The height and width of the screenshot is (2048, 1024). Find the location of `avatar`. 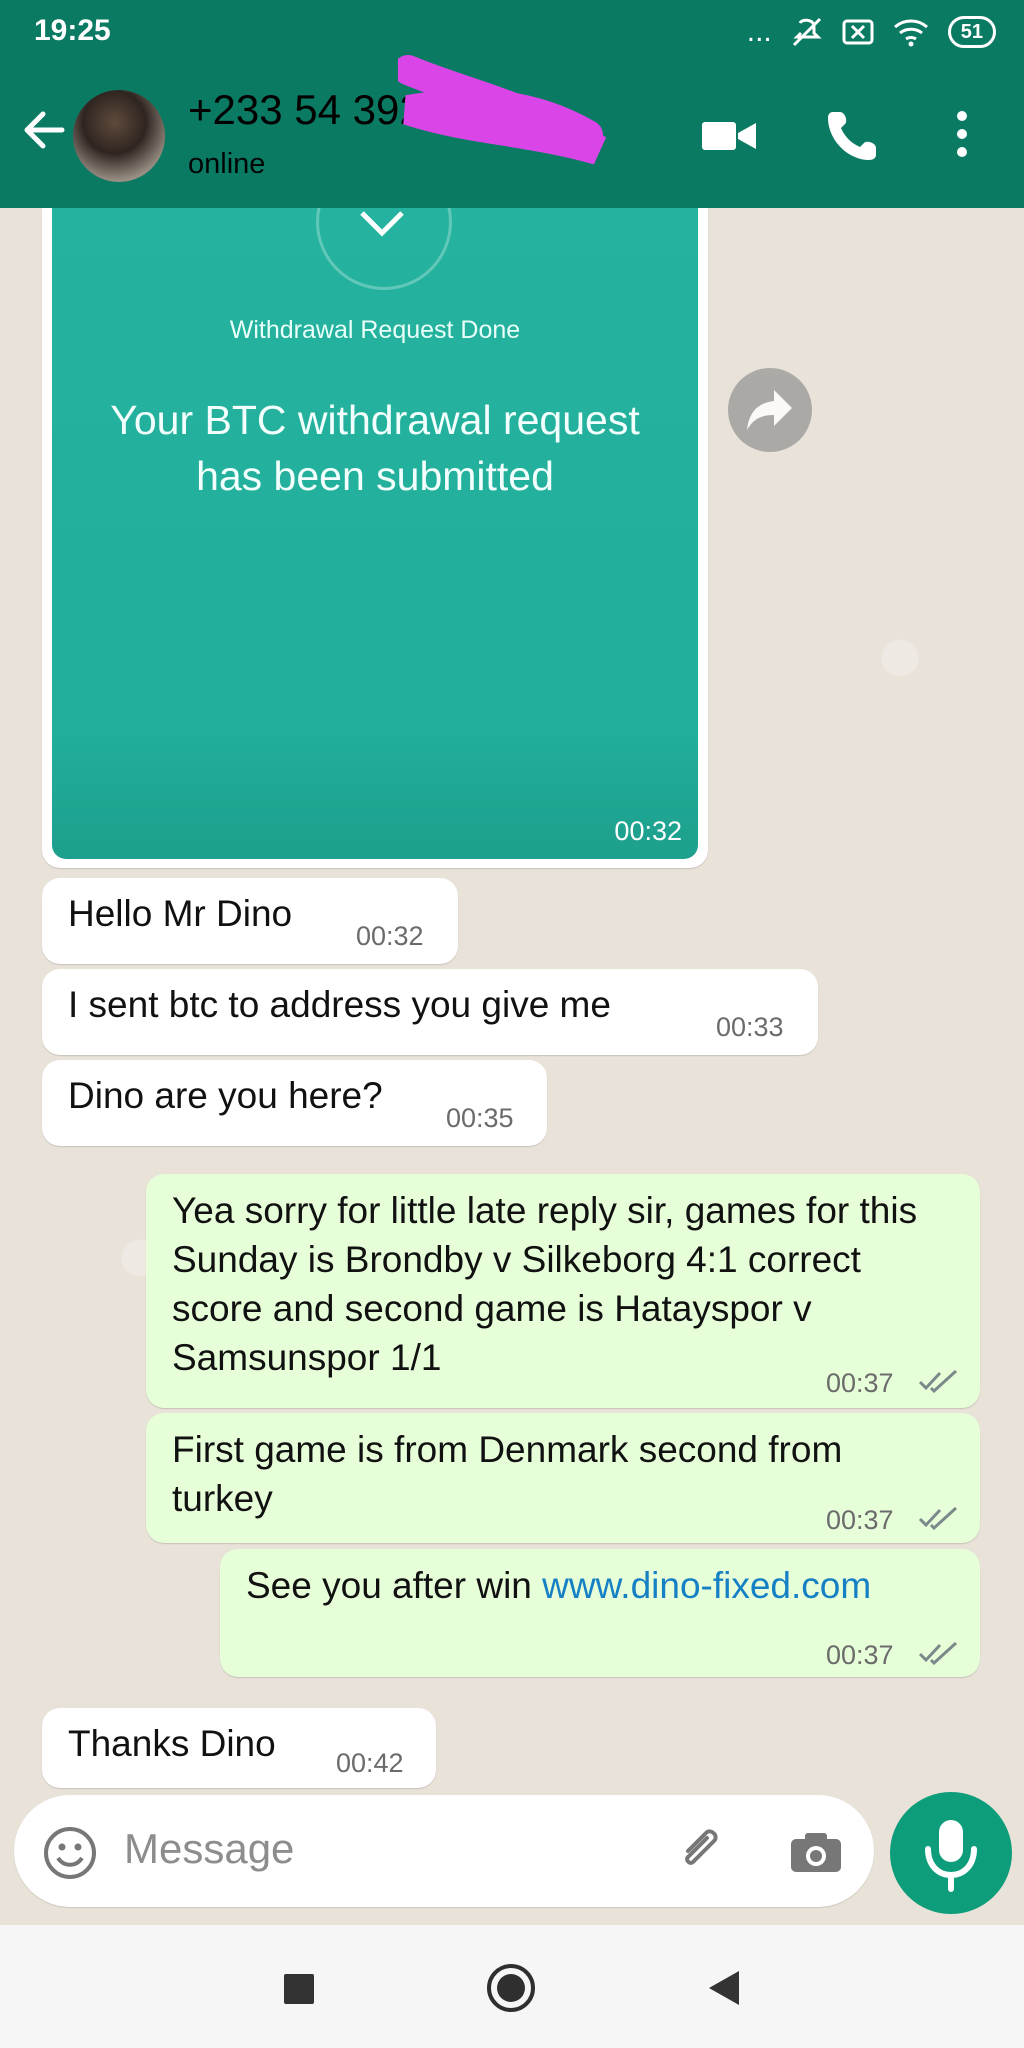

avatar is located at coordinates (119, 136).